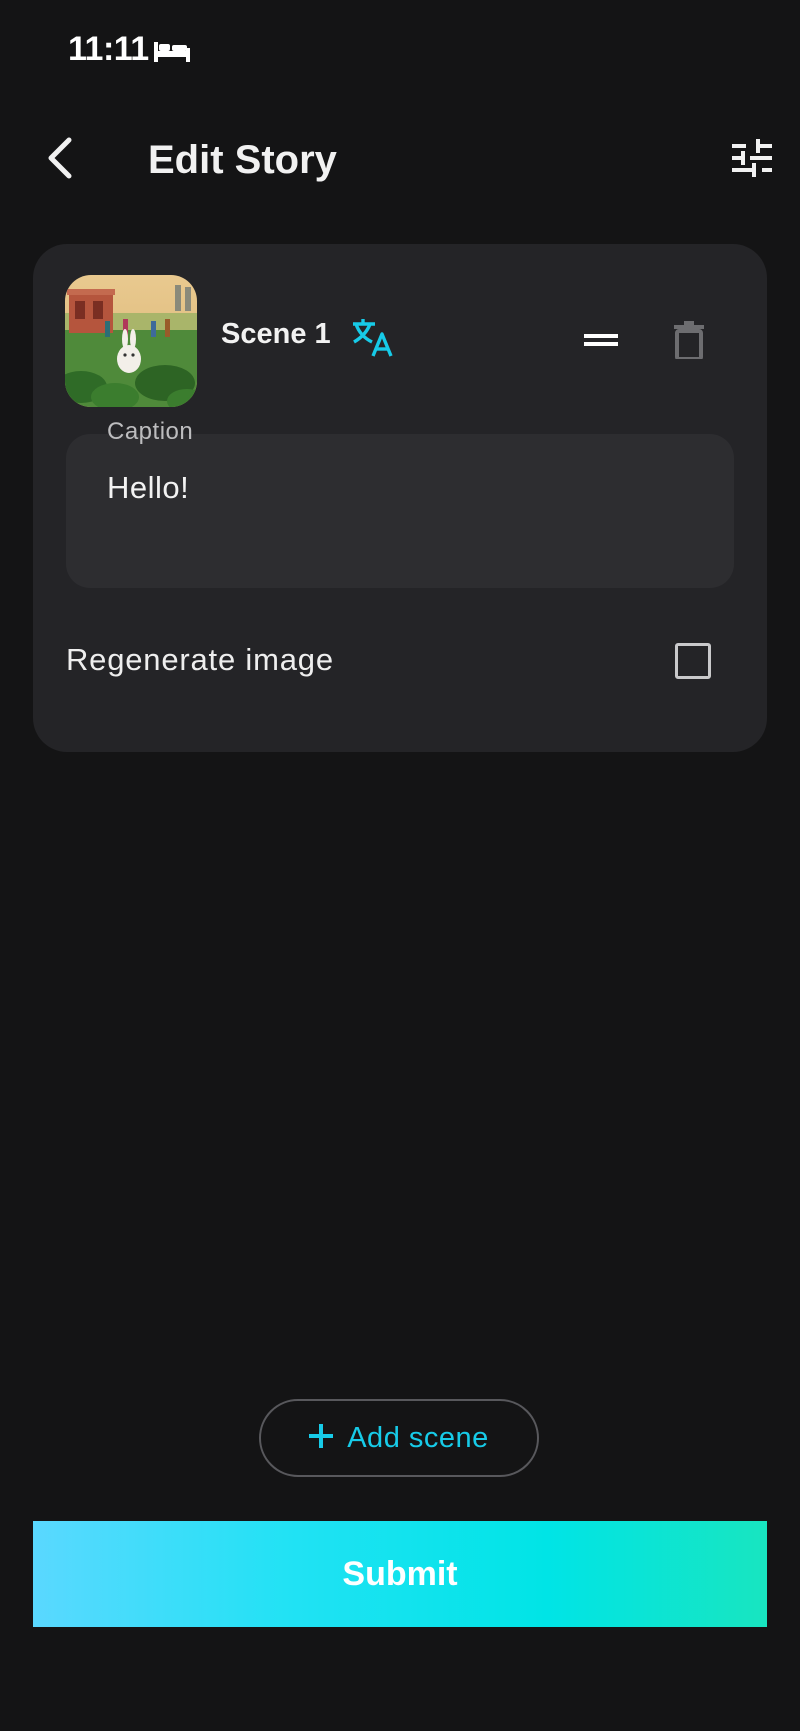  What do you see at coordinates (276, 334) in the screenshot?
I see `scene-title: Scene 1` at bounding box center [276, 334].